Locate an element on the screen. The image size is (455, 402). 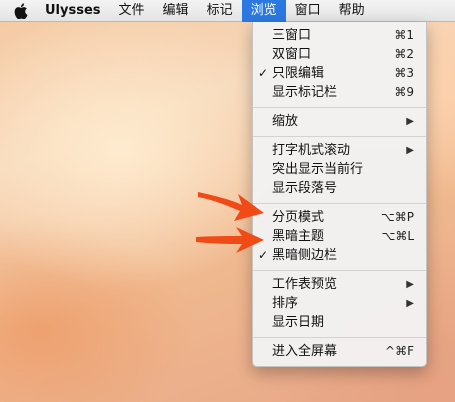
menu-item-sheet-preview: 工作表预览 ▶ is located at coordinates (339, 284).